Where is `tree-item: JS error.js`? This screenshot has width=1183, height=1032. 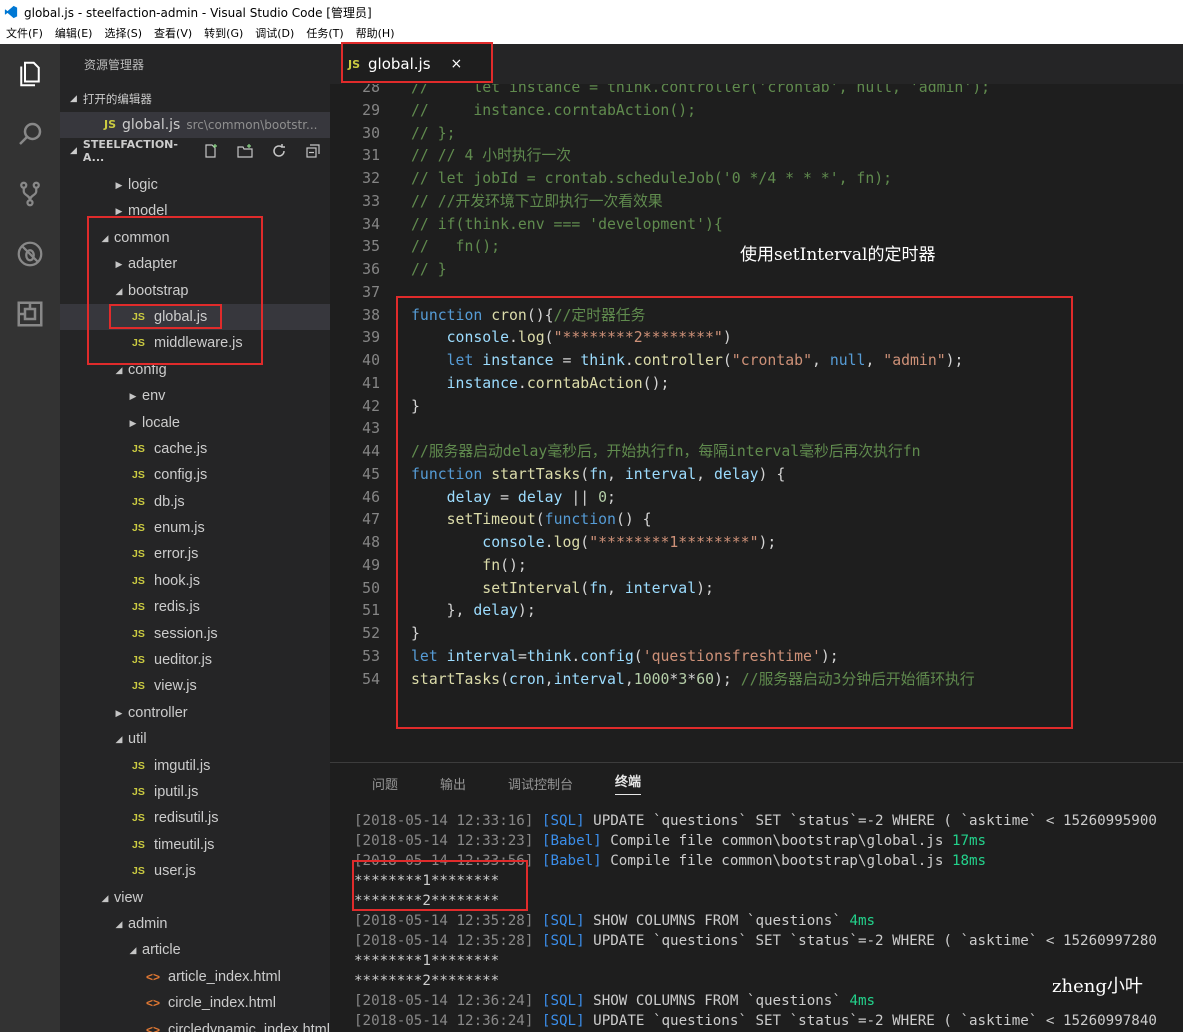 tree-item: JS error.js is located at coordinates (195, 554).